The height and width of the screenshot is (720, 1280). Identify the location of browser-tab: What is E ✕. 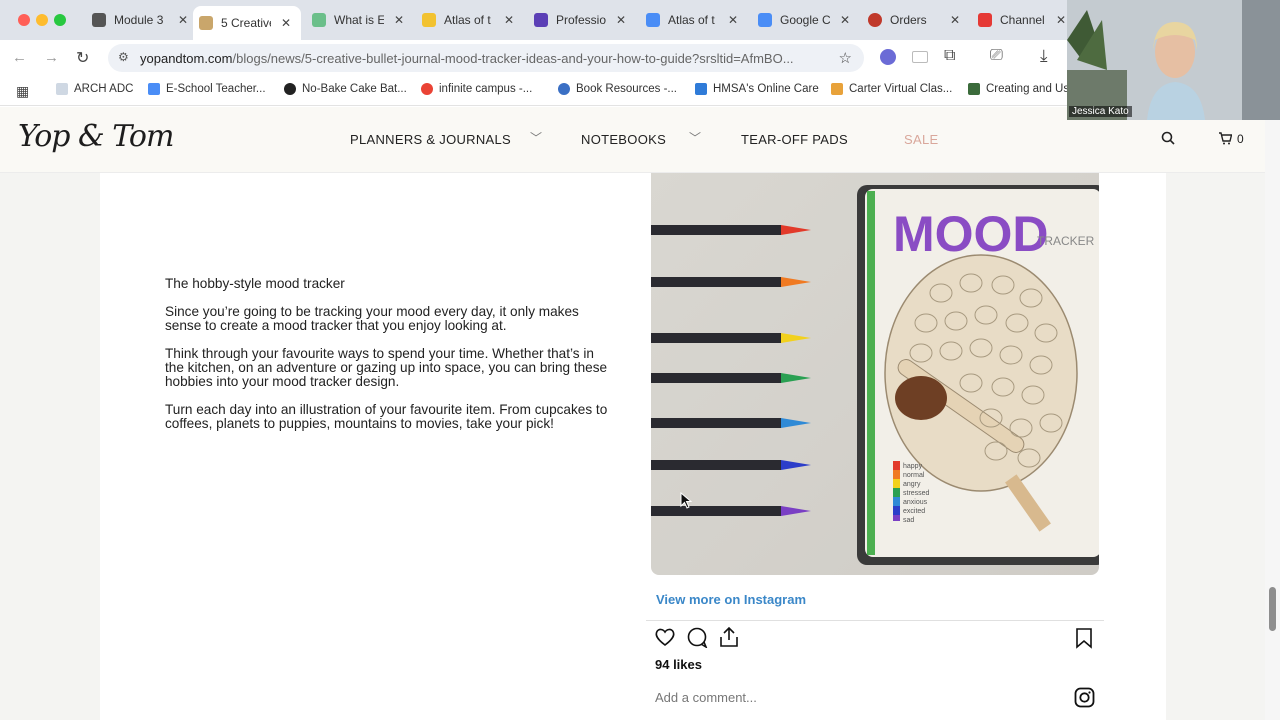
(355, 20).